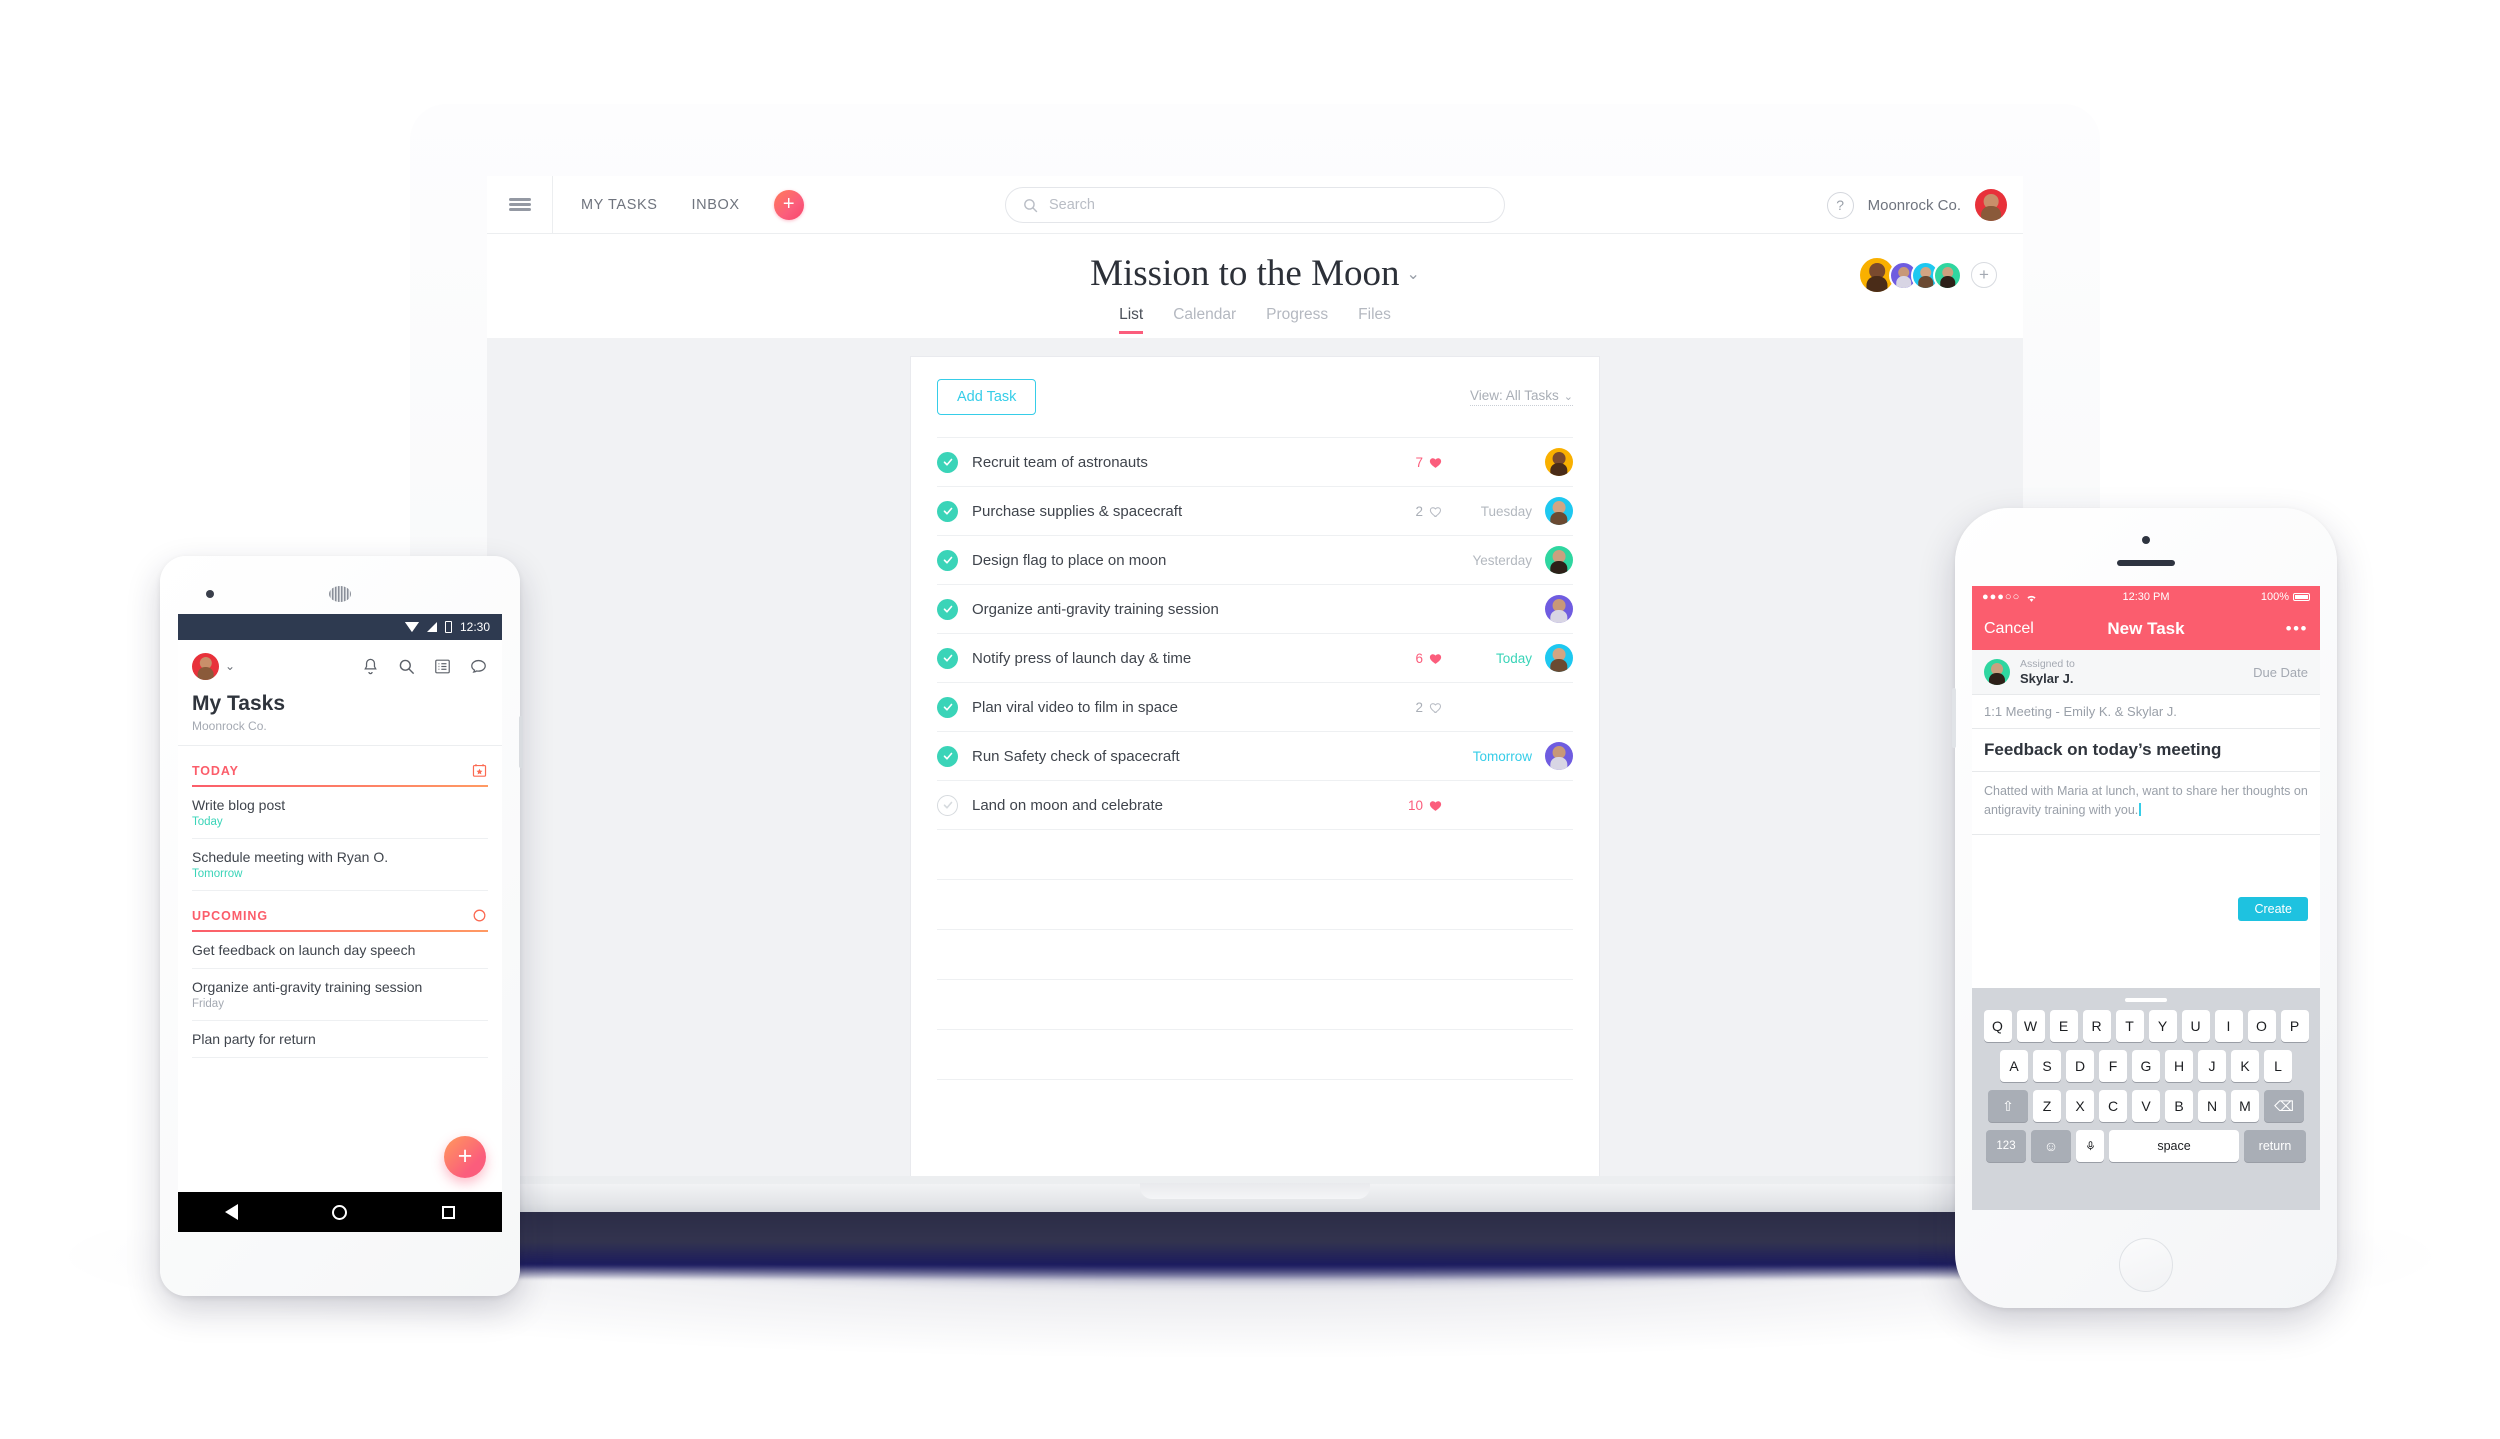 This screenshot has width=2500, height=1439. What do you see at coordinates (2294, 1026) in the screenshot?
I see `key-p: P` at bounding box center [2294, 1026].